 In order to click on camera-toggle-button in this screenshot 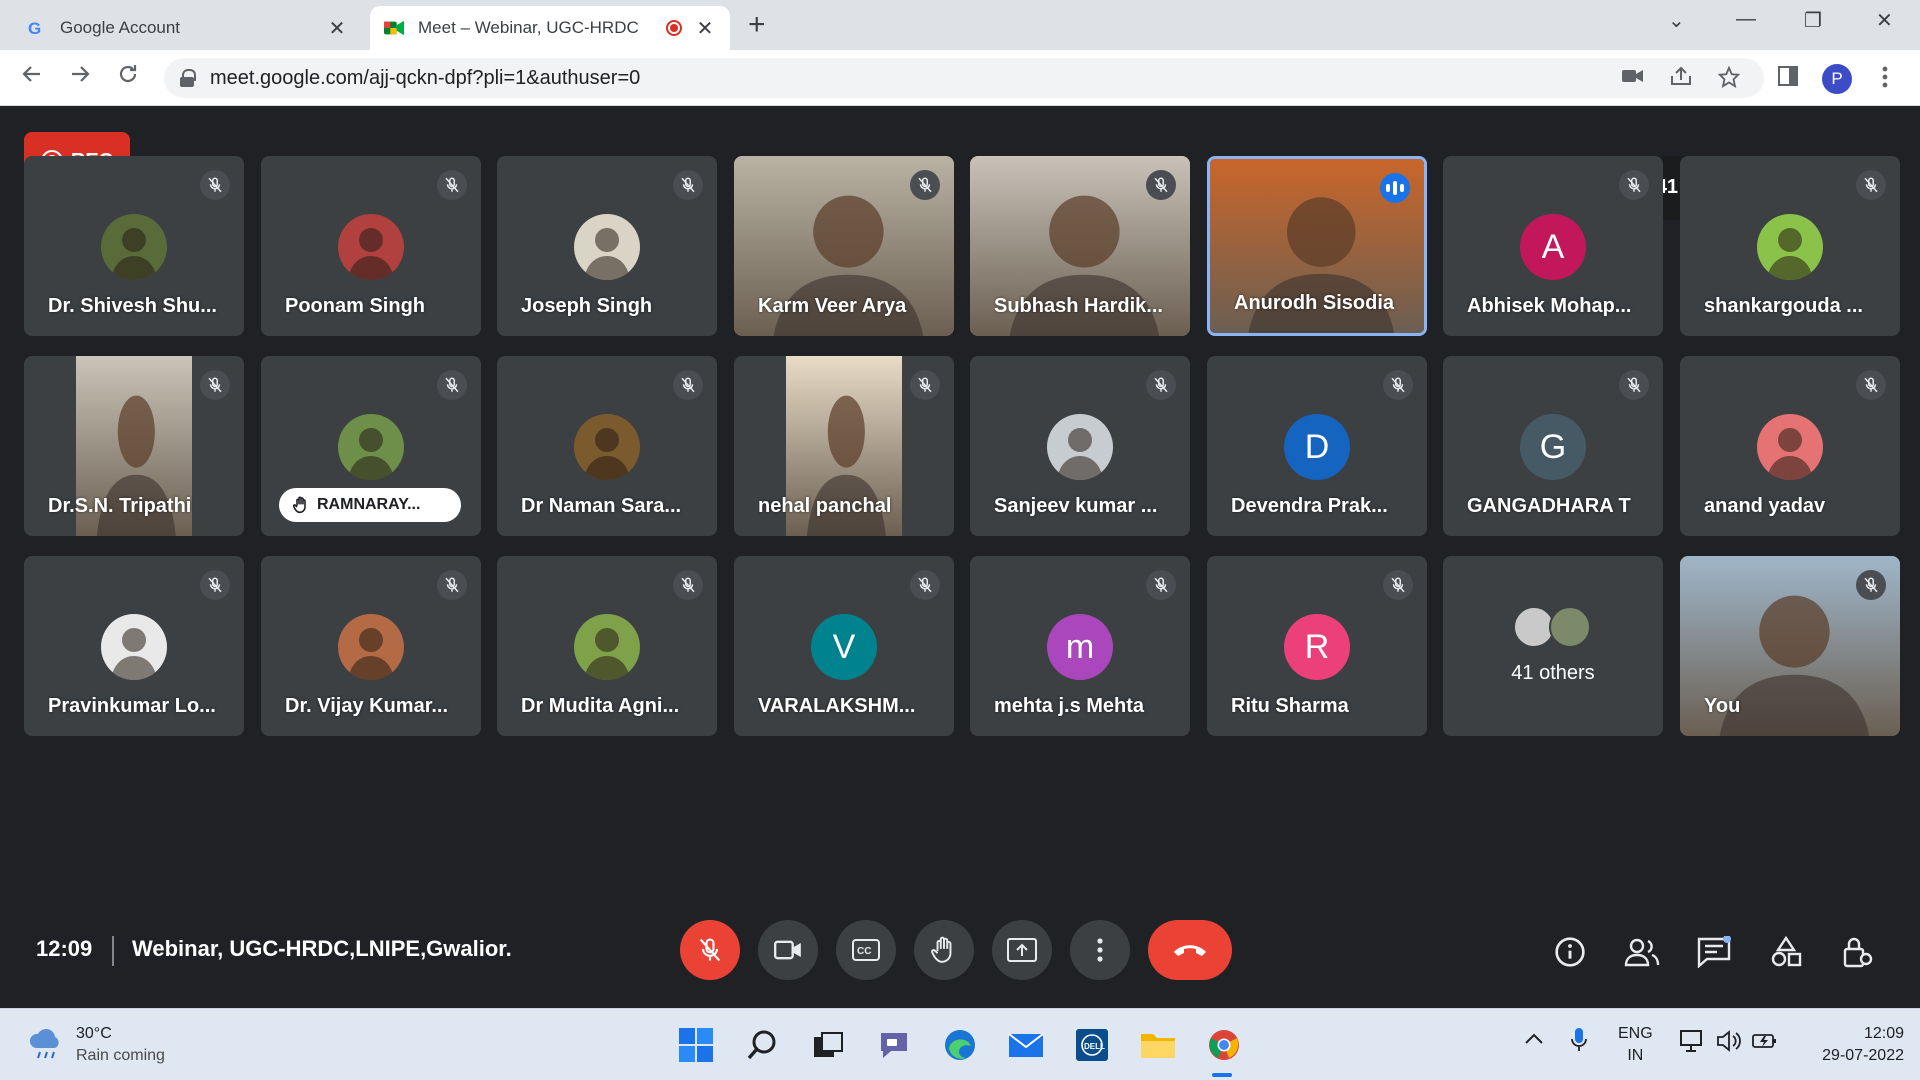, I will do `click(788, 950)`.